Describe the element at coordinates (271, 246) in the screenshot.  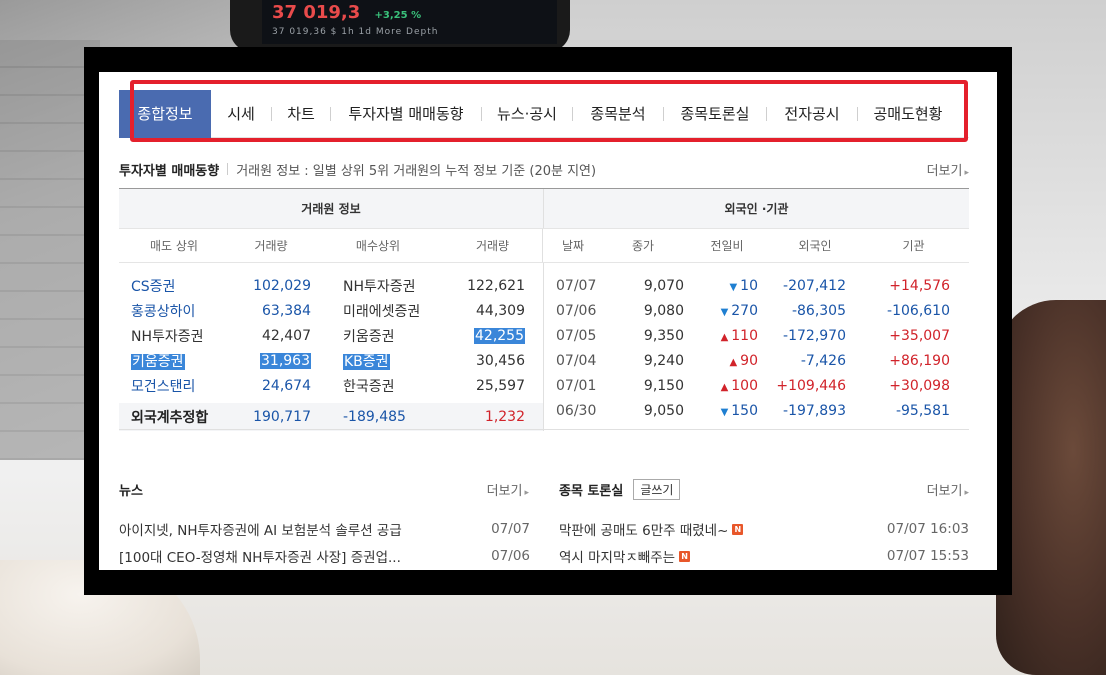
I see `col-sell-volume: 거래량` at that location.